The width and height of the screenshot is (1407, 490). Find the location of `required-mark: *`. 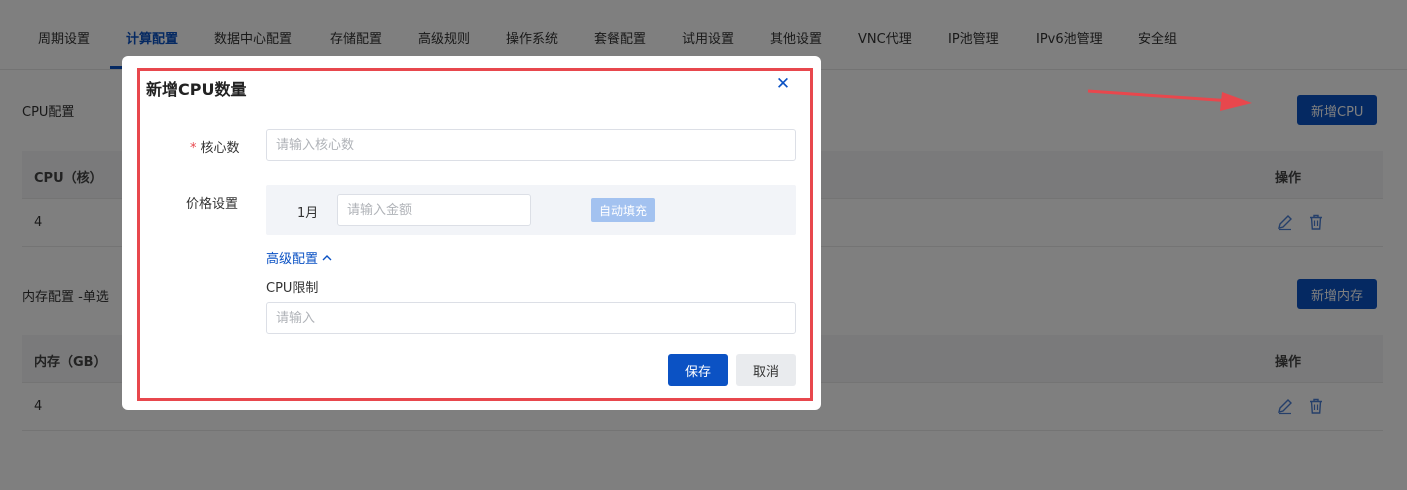

required-mark: * is located at coordinates (193, 148).